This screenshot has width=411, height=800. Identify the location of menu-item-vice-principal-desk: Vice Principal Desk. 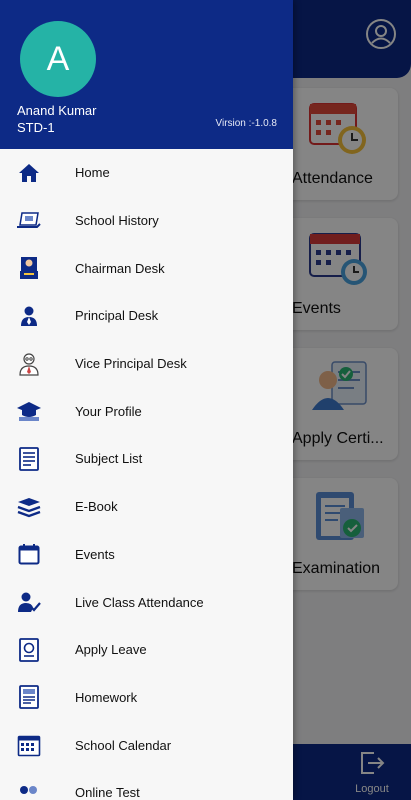
(146, 364).